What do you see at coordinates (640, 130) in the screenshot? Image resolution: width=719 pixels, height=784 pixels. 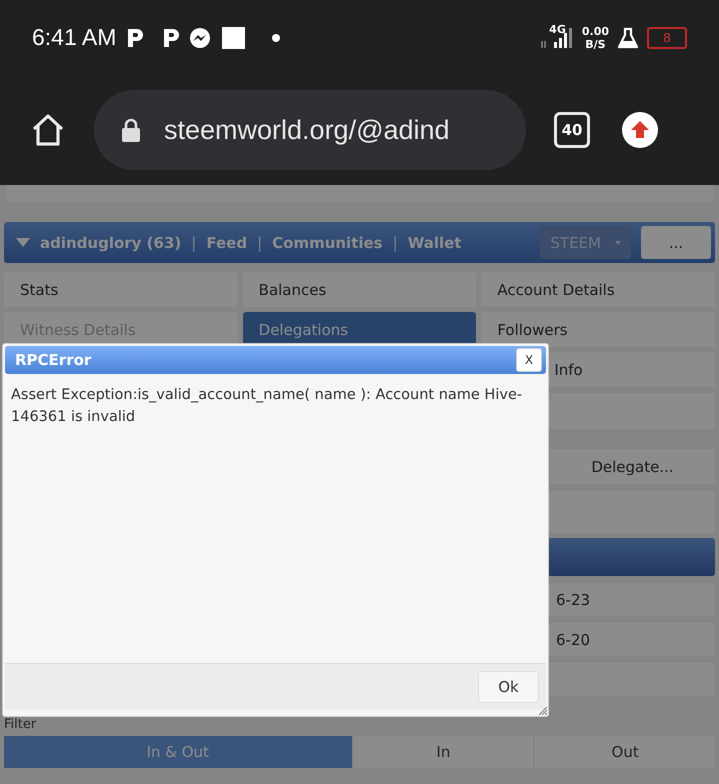 I see `upload-icon` at bounding box center [640, 130].